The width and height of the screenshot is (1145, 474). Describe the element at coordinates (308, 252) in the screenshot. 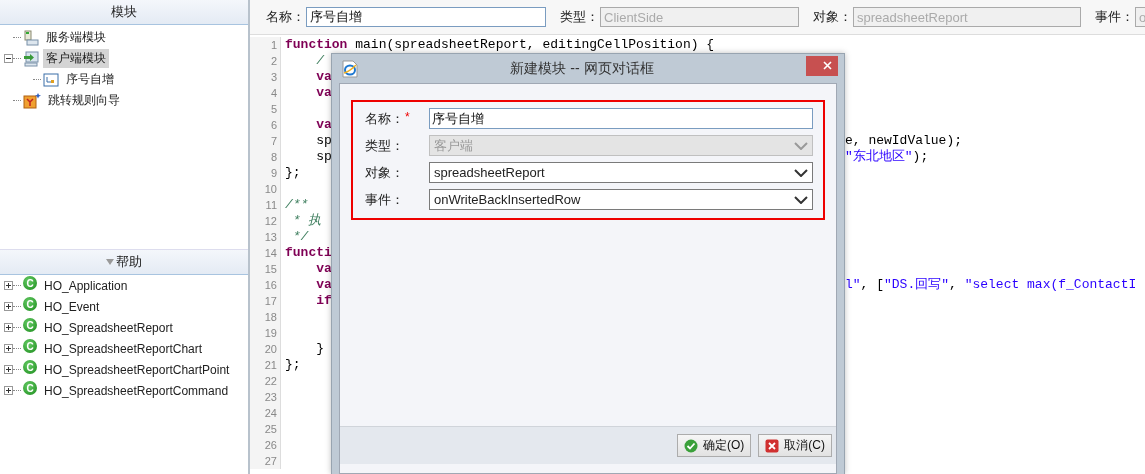

I see `code-line: functi` at that location.